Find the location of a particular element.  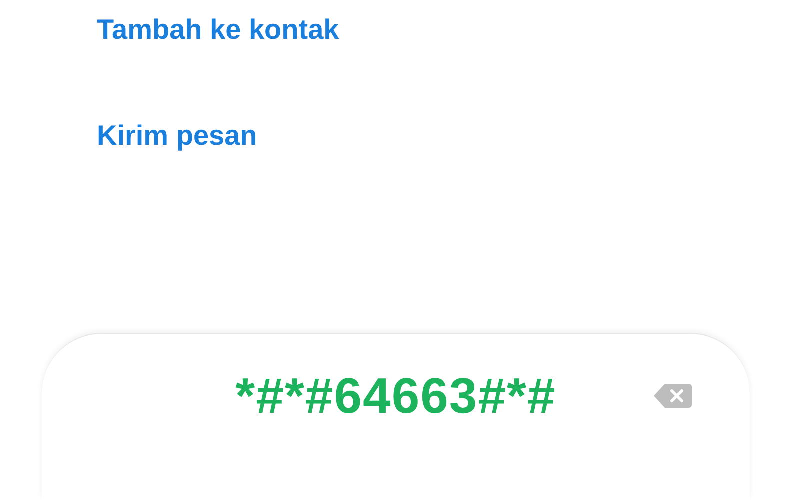

dialed-number: *#*#64663#*# is located at coordinates (396, 396).